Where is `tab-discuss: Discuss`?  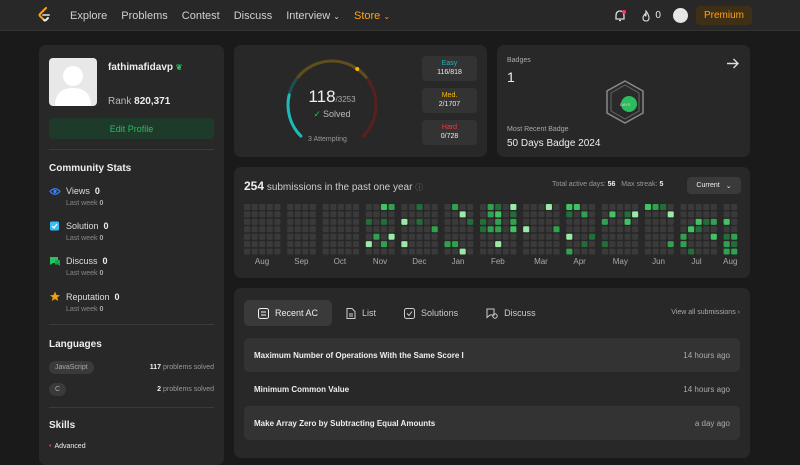
tab-discuss: Discuss is located at coordinates (511, 313).